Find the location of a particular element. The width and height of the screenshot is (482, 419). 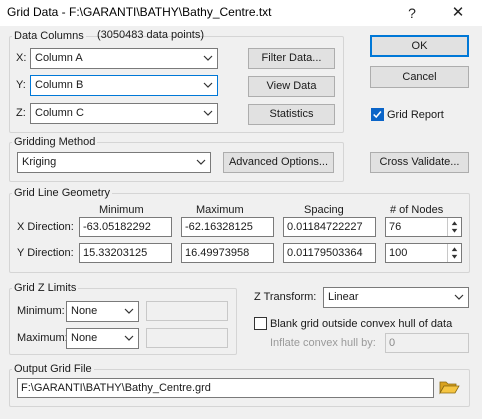

data-columns-legend: Data Columns is located at coordinates (49, 36).